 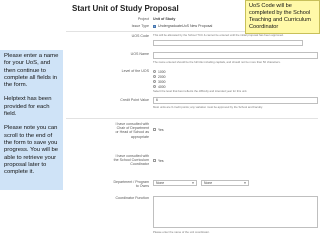 I want to click on hos-option-label: Yes, so click(x=161, y=129).